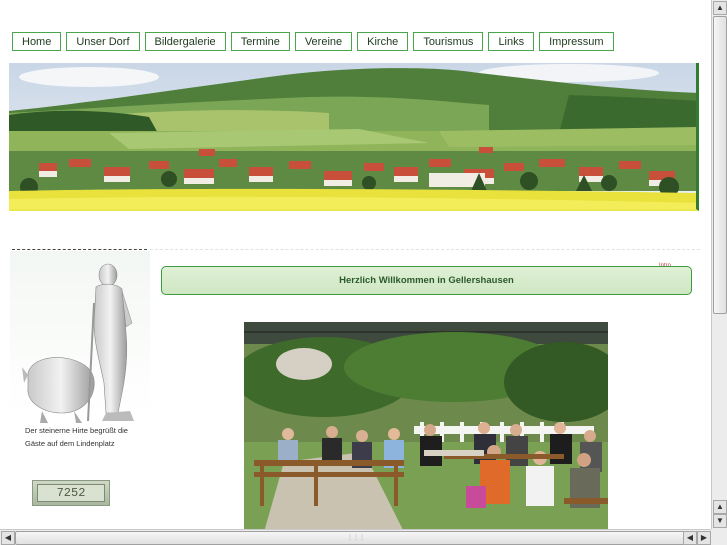 The image size is (727, 545). What do you see at coordinates (511, 41) in the screenshot?
I see `nav-links: Links` at bounding box center [511, 41].